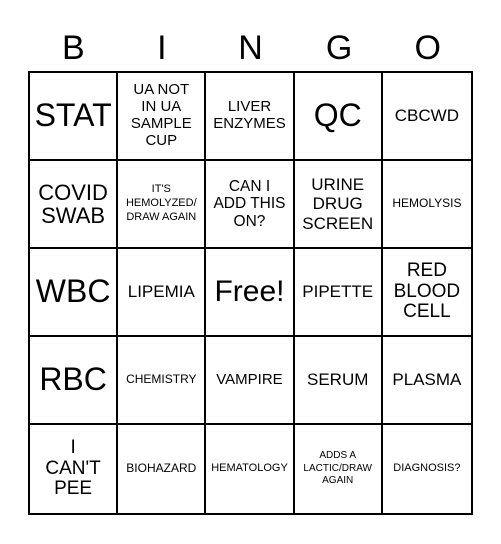 The image size is (501, 544). Describe the element at coordinates (74, 117) in the screenshot. I see `bingo-cell: STAT` at that location.